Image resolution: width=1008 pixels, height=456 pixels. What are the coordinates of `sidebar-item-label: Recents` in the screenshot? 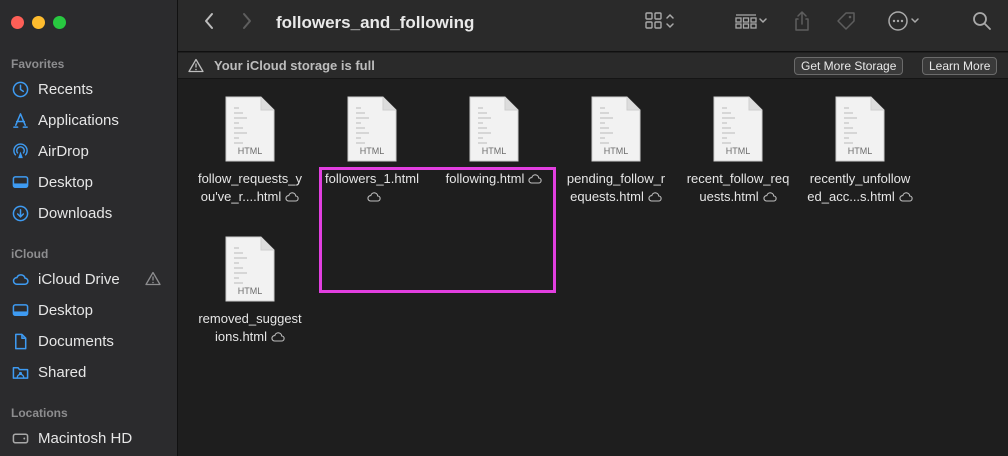 It's located at (66, 89).